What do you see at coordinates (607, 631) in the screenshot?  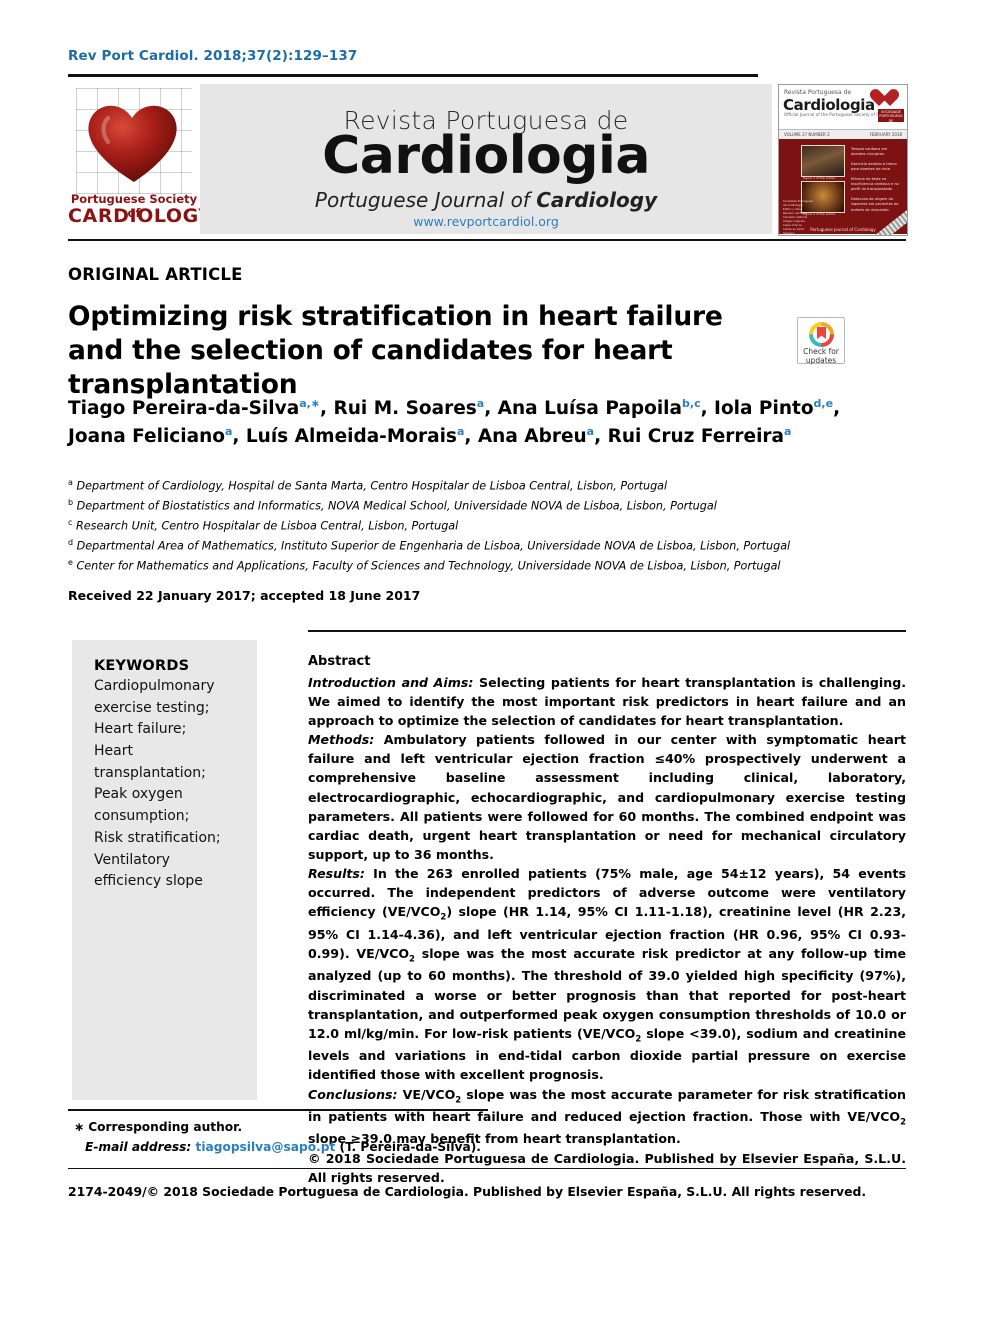 I see `abstract-top-rule` at bounding box center [607, 631].